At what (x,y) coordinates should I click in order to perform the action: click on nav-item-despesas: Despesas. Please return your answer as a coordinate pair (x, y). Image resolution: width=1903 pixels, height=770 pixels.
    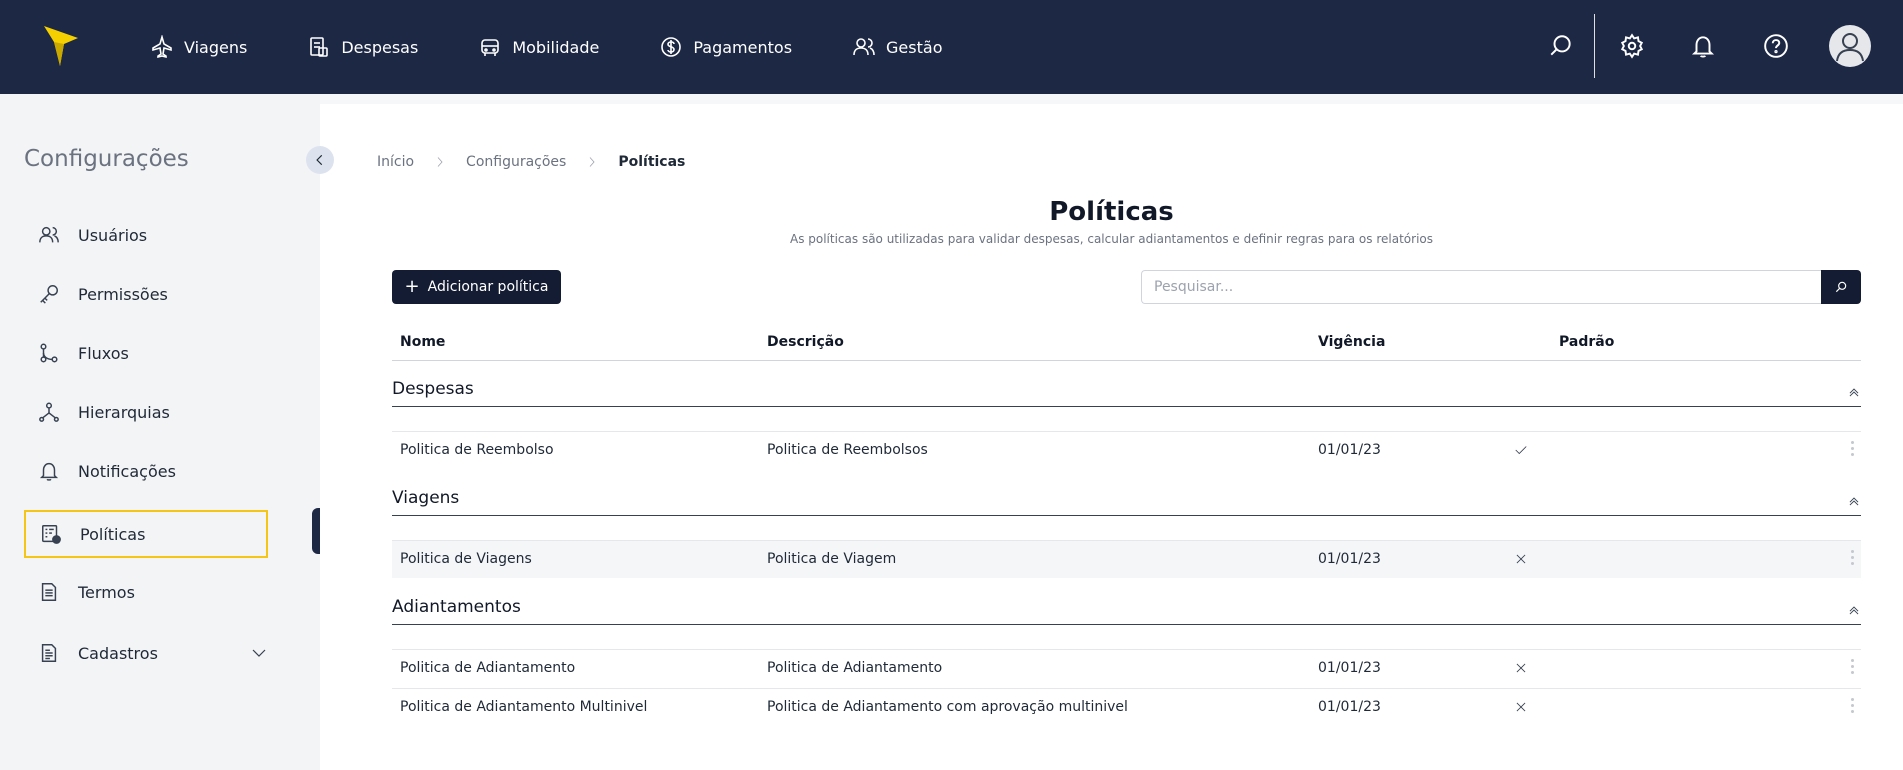
    Looking at the image, I should click on (362, 47).